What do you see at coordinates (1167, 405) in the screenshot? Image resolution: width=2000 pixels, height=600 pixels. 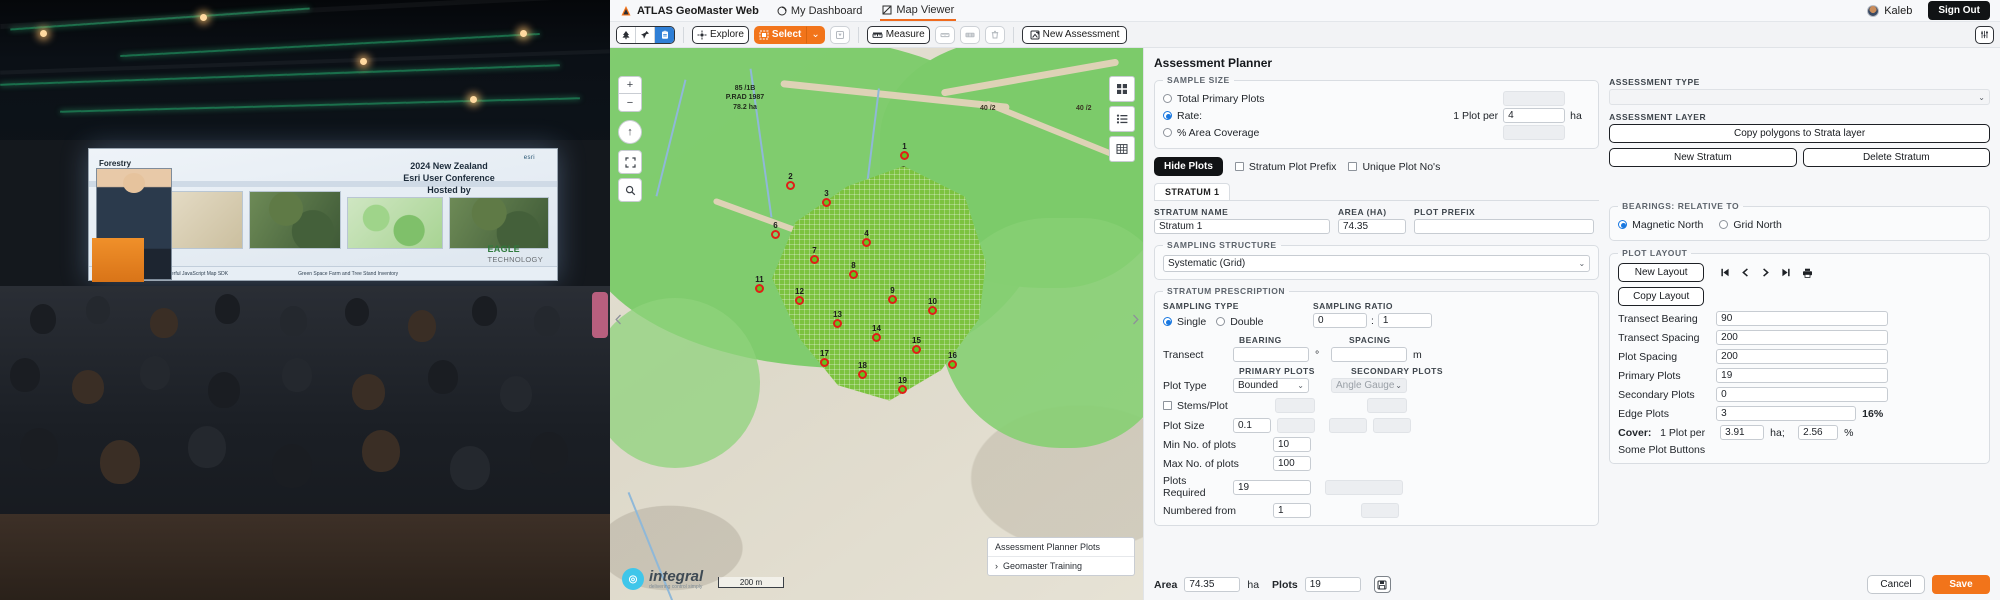 I see `stems-per-plot-checkbox` at bounding box center [1167, 405].